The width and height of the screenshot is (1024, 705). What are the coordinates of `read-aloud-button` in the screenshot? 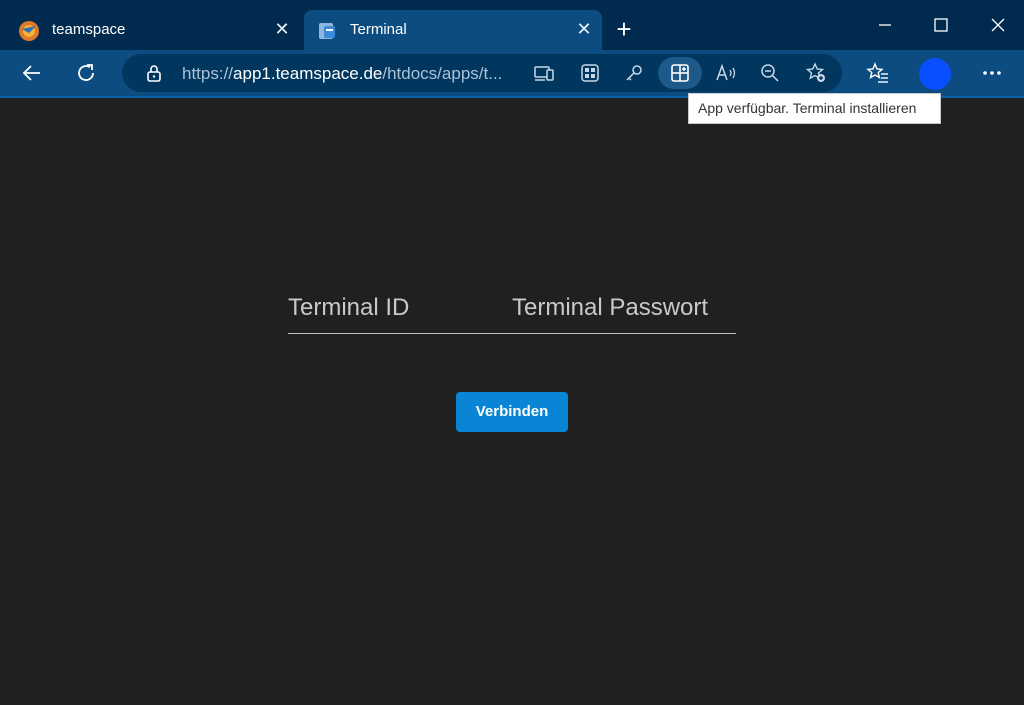 It's located at (726, 73).